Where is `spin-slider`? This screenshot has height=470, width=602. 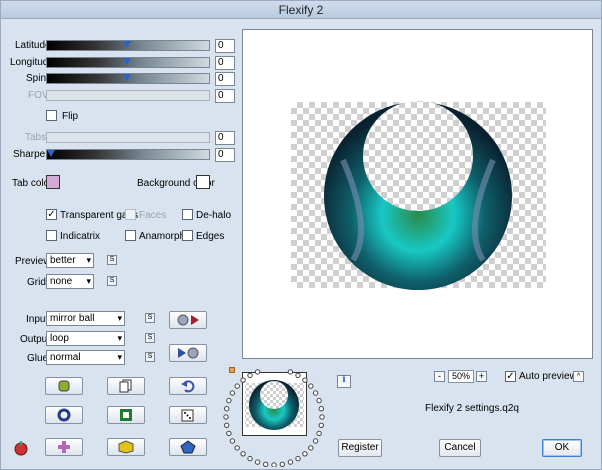 spin-slider is located at coordinates (128, 78).